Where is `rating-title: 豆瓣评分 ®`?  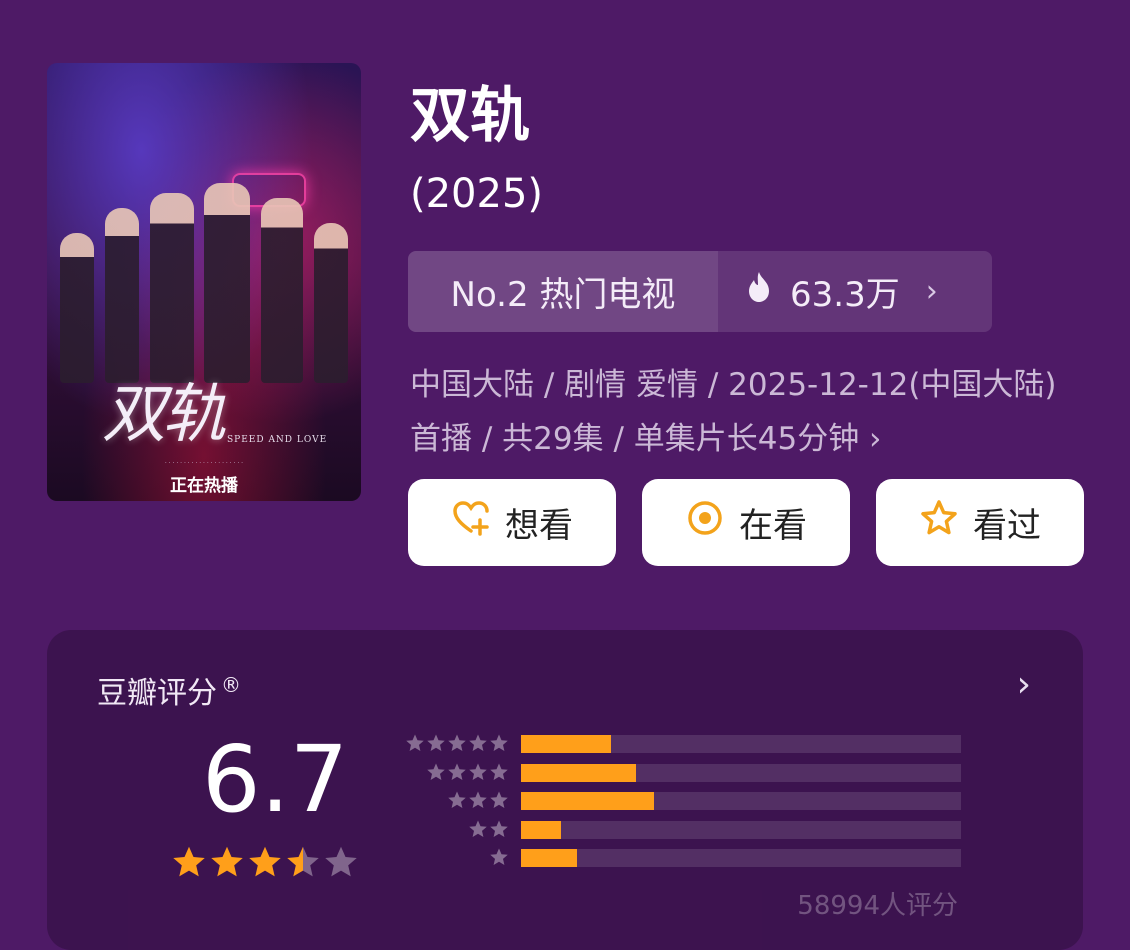
rating-title: 豆瓣评分 ® is located at coordinates (169, 690).